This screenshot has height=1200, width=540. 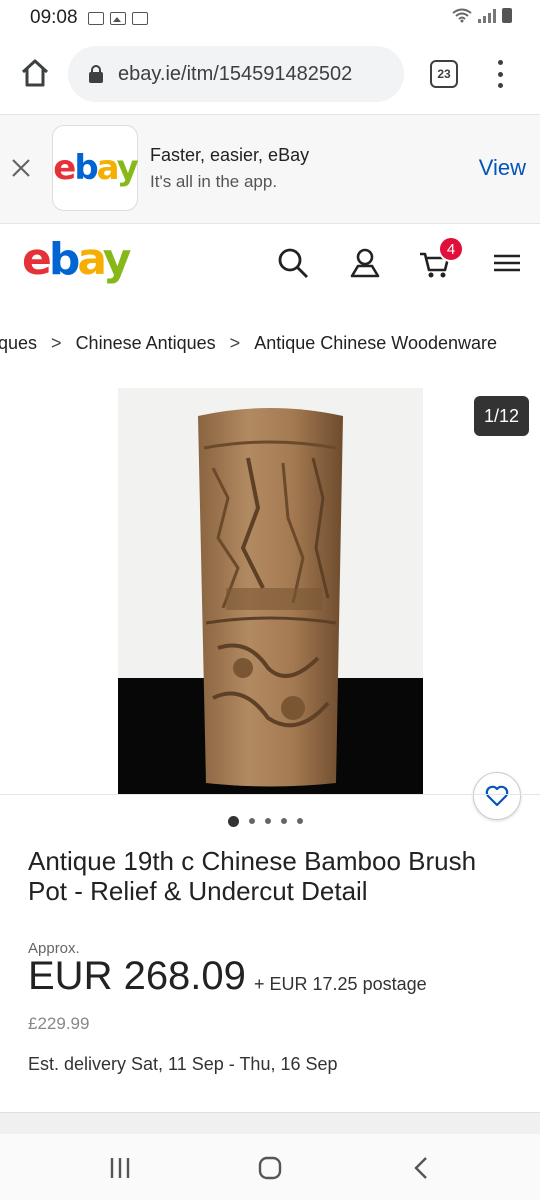 I want to click on banner-subtitle: It's all in the app., so click(x=214, y=181).